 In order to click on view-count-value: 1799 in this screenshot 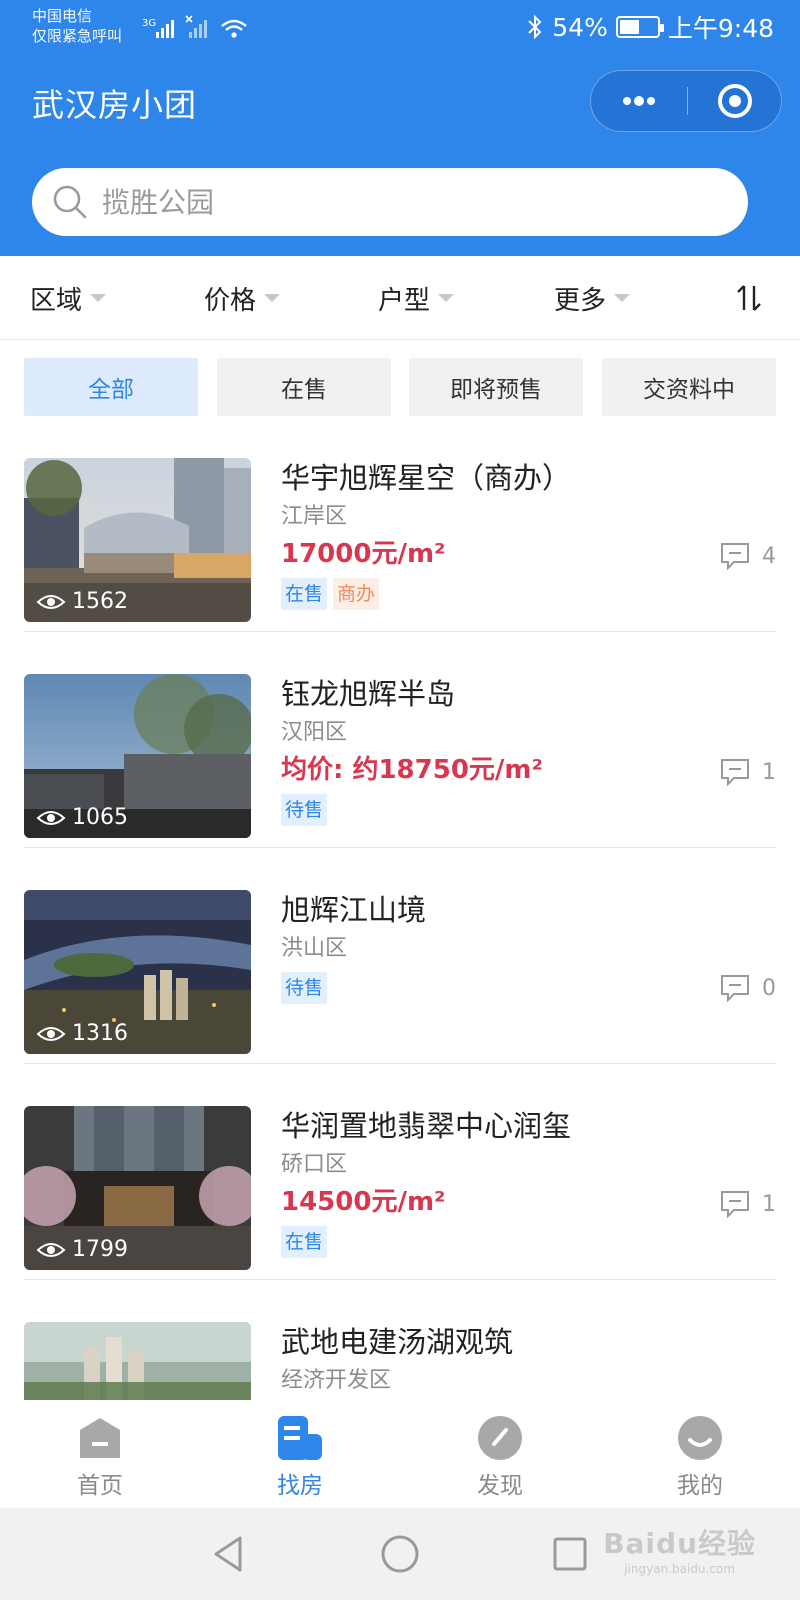, I will do `click(100, 1249)`.